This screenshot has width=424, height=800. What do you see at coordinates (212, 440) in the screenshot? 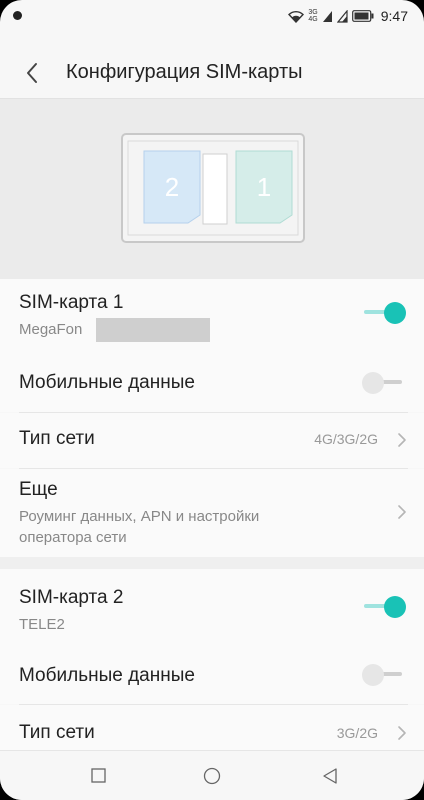
I see `sim1-network-type-row: Тип сети 4G/3G/2G` at bounding box center [212, 440].